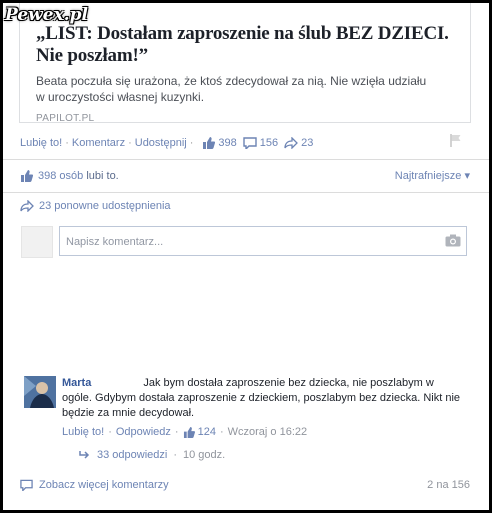 The image size is (492, 513). What do you see at coordinates (246, 485) in the screenshot?
I see `more-comments-row: Zobacz więcej komentarzy 2 na 156` at bounding box center [246, 485].